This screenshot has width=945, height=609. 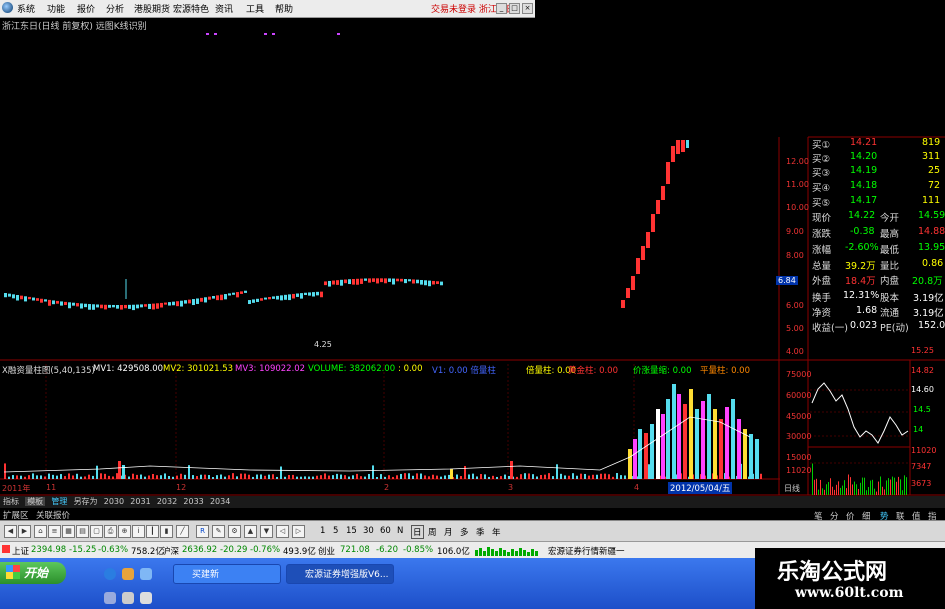 I want to click on stat-label: 最高, so click(x=890, y=234).